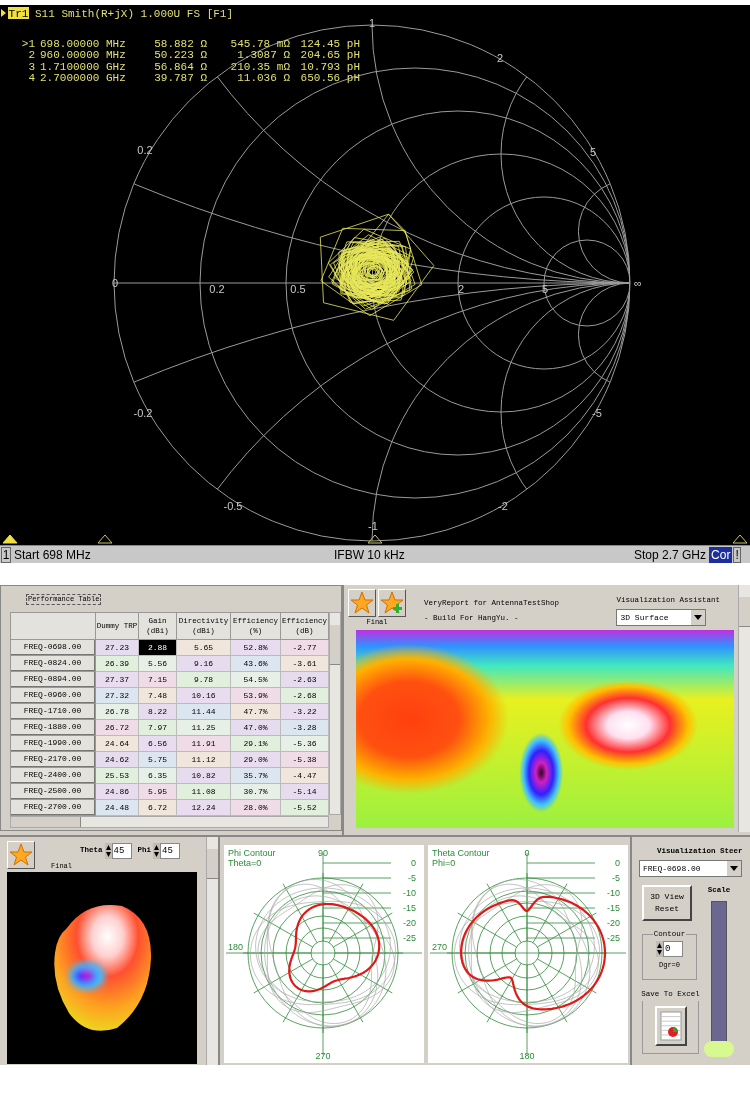  I want to click on trace-title: S11 Smith(R+jX) 1.000U FS [F1], so click(134, 13).